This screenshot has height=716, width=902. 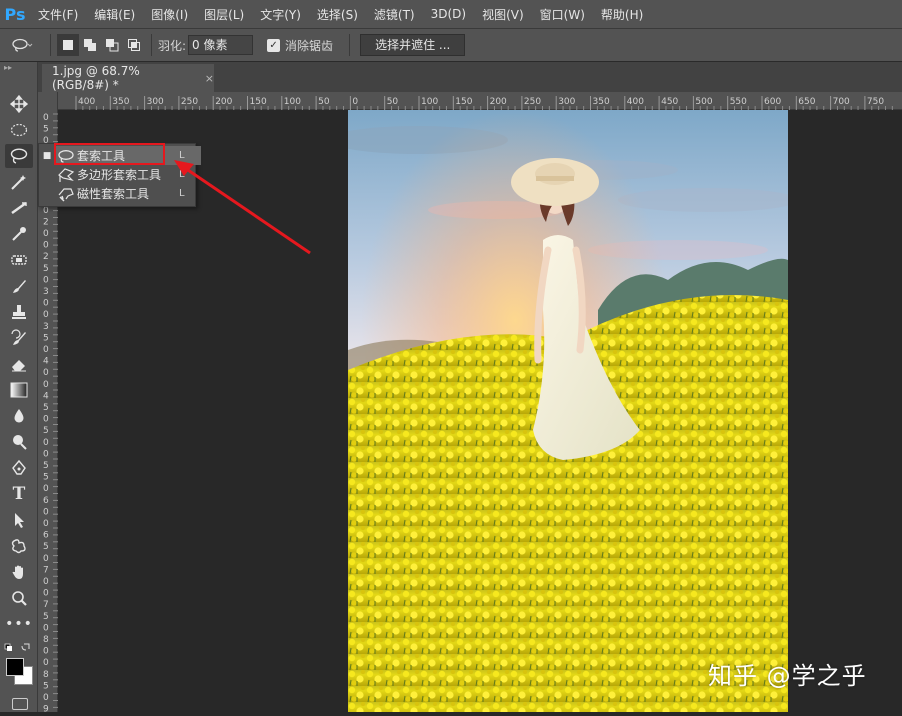 What do you see at coordinates (182, 174) in the screenshot?
I see `shortcut-key: L` at bounding box center [182, 174].